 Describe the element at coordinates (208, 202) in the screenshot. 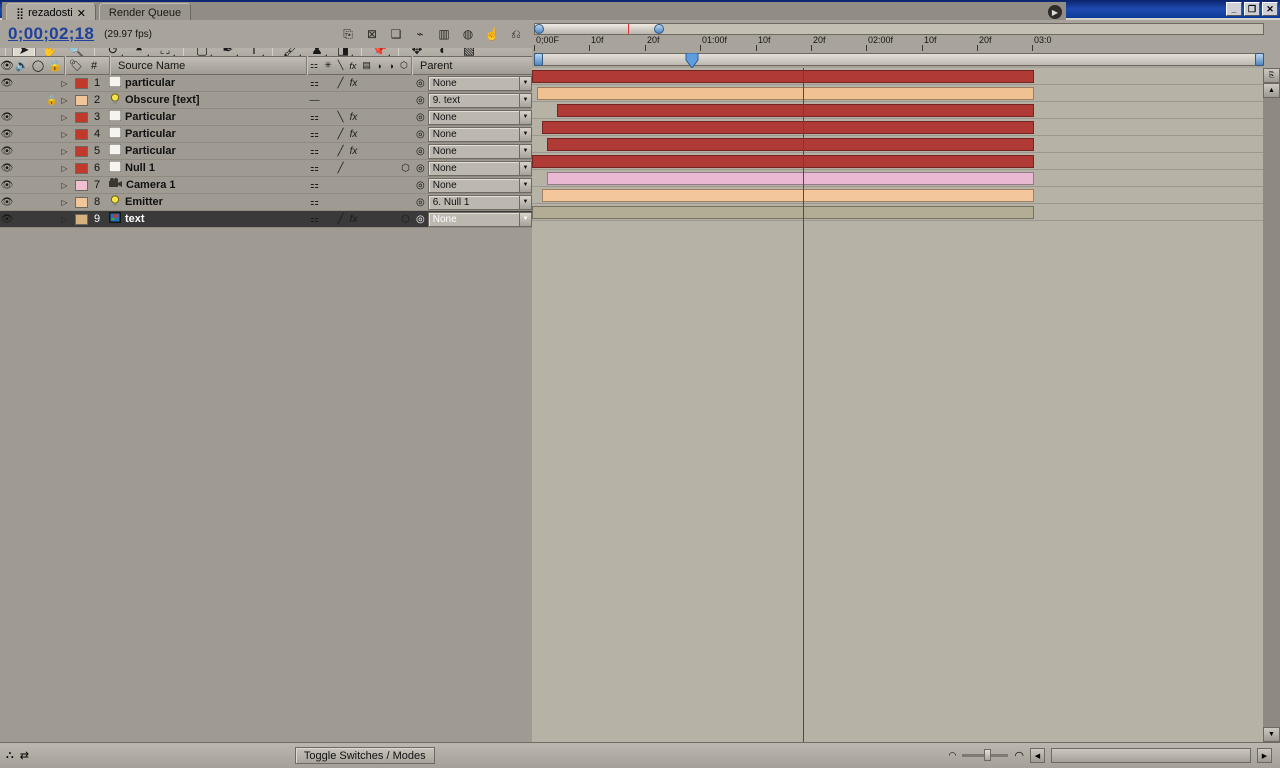

I see `layer-name: Emitter` at that location.